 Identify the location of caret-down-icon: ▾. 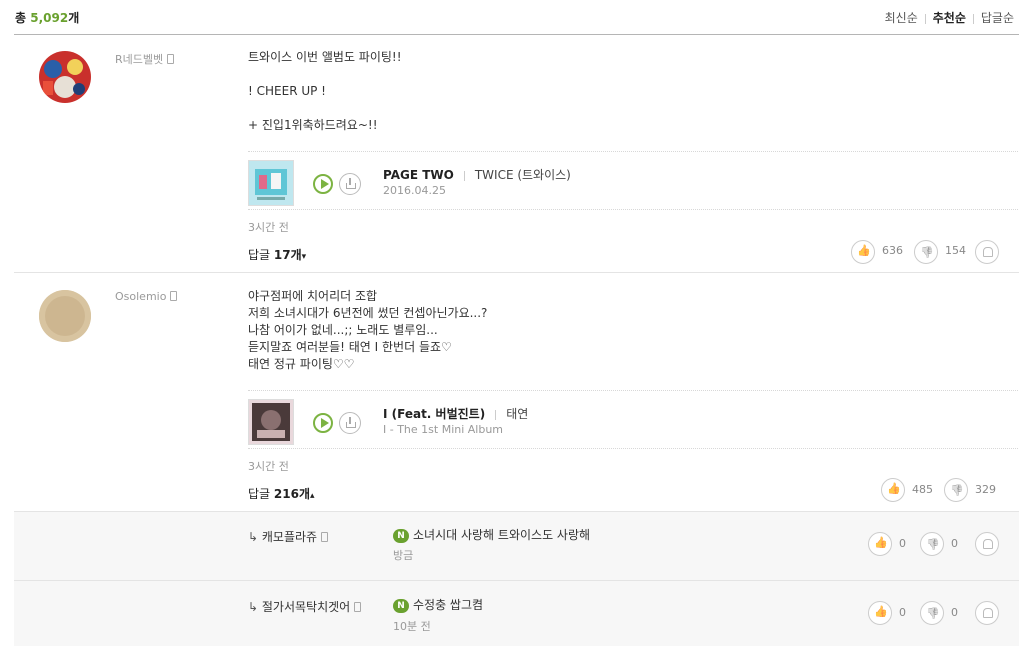
(304, 257).